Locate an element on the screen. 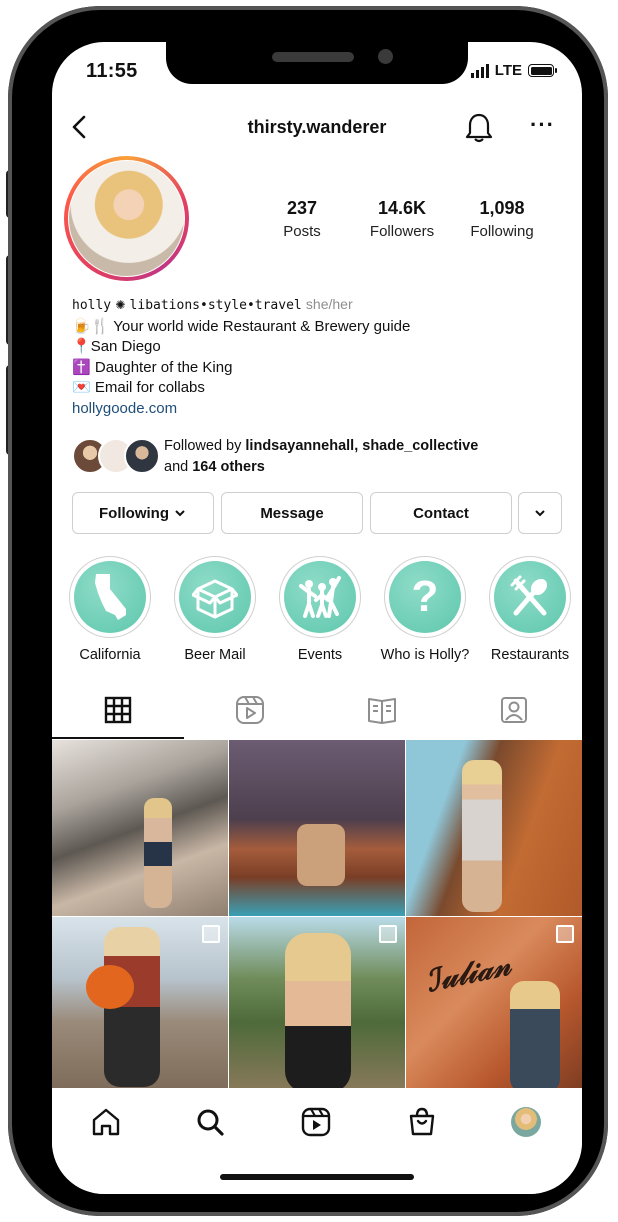  highlight-restaurants: Restaurants is located at coordinates (530, 609).